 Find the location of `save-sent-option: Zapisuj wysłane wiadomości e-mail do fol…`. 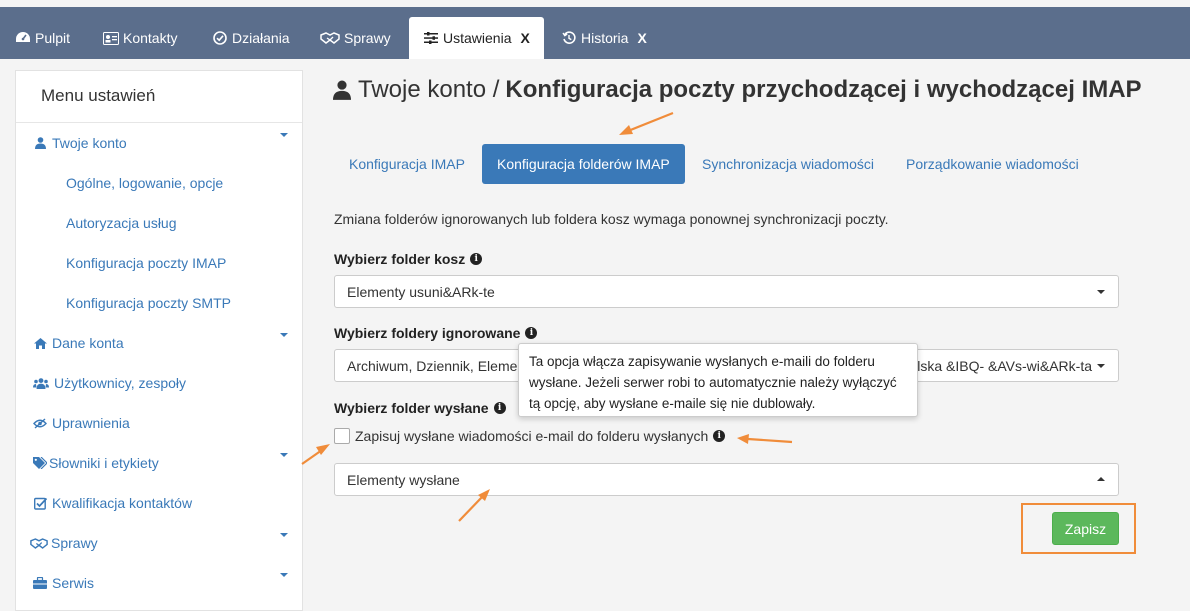

save-sent-option: Zapisuj wysłane wiadomości e-mail do fol… is located at coordinates (530, 436).